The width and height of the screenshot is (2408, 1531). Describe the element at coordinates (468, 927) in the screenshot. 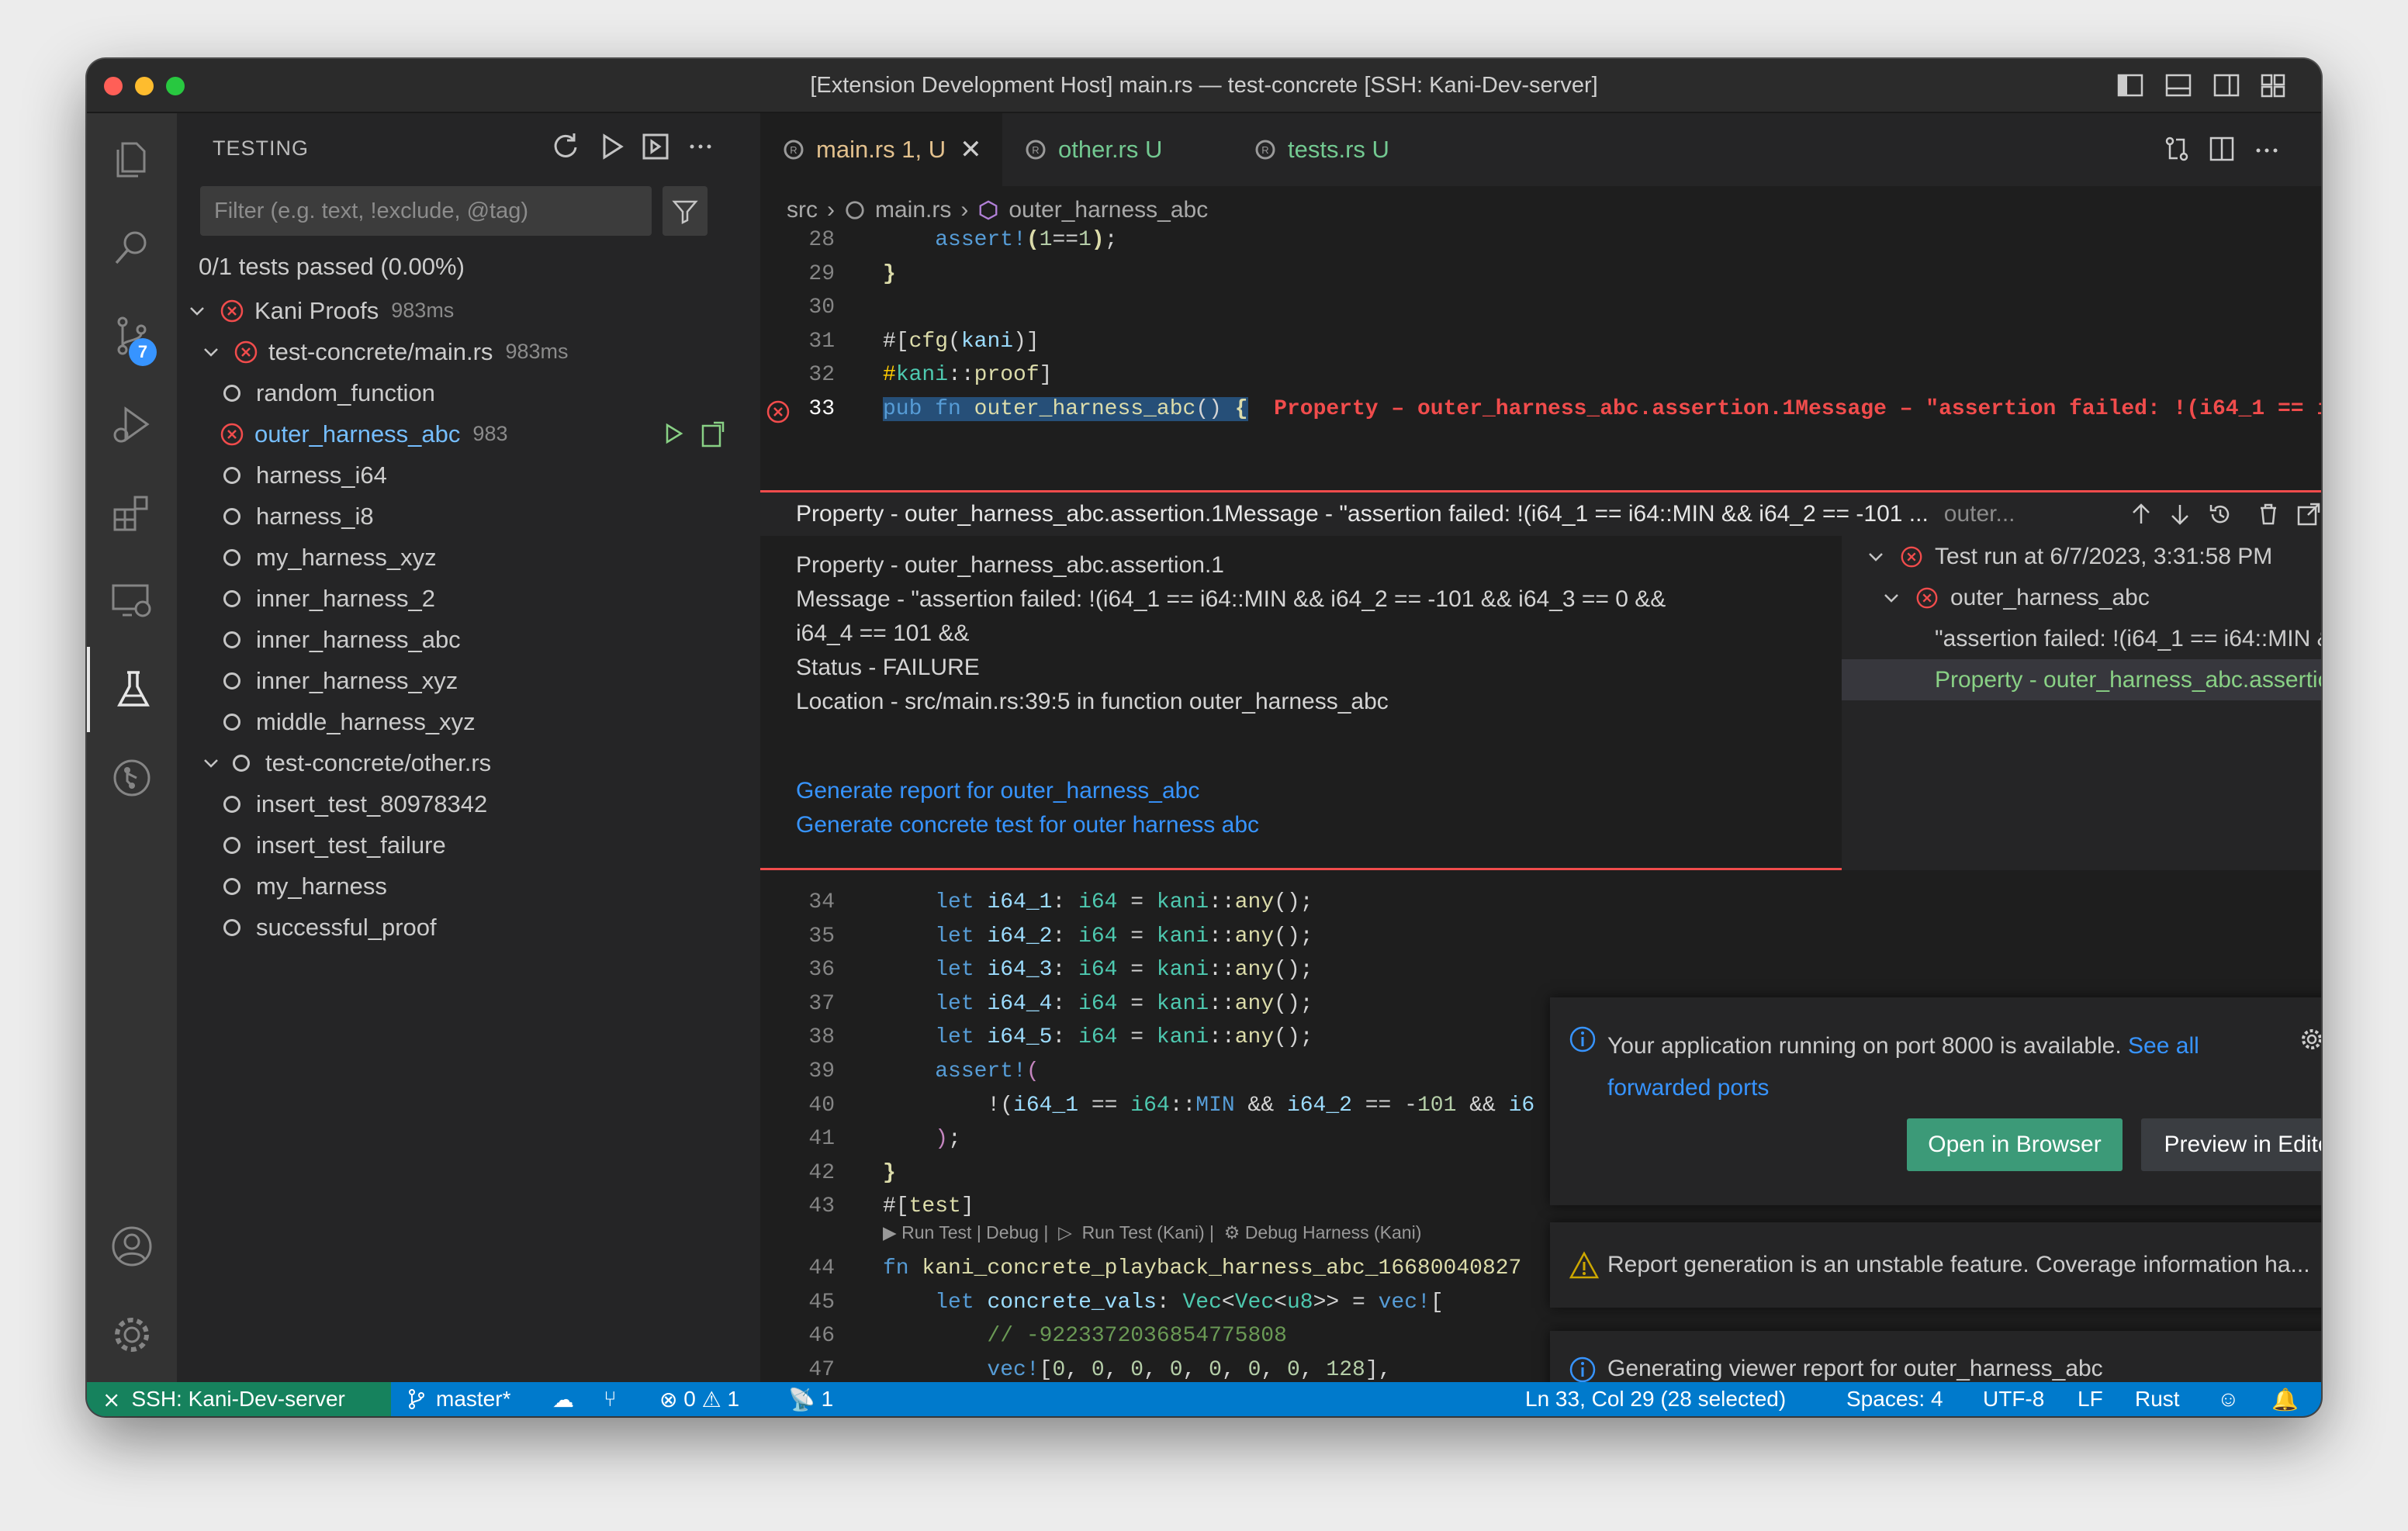

I see `test-tree-item: successful_proof` at that location.